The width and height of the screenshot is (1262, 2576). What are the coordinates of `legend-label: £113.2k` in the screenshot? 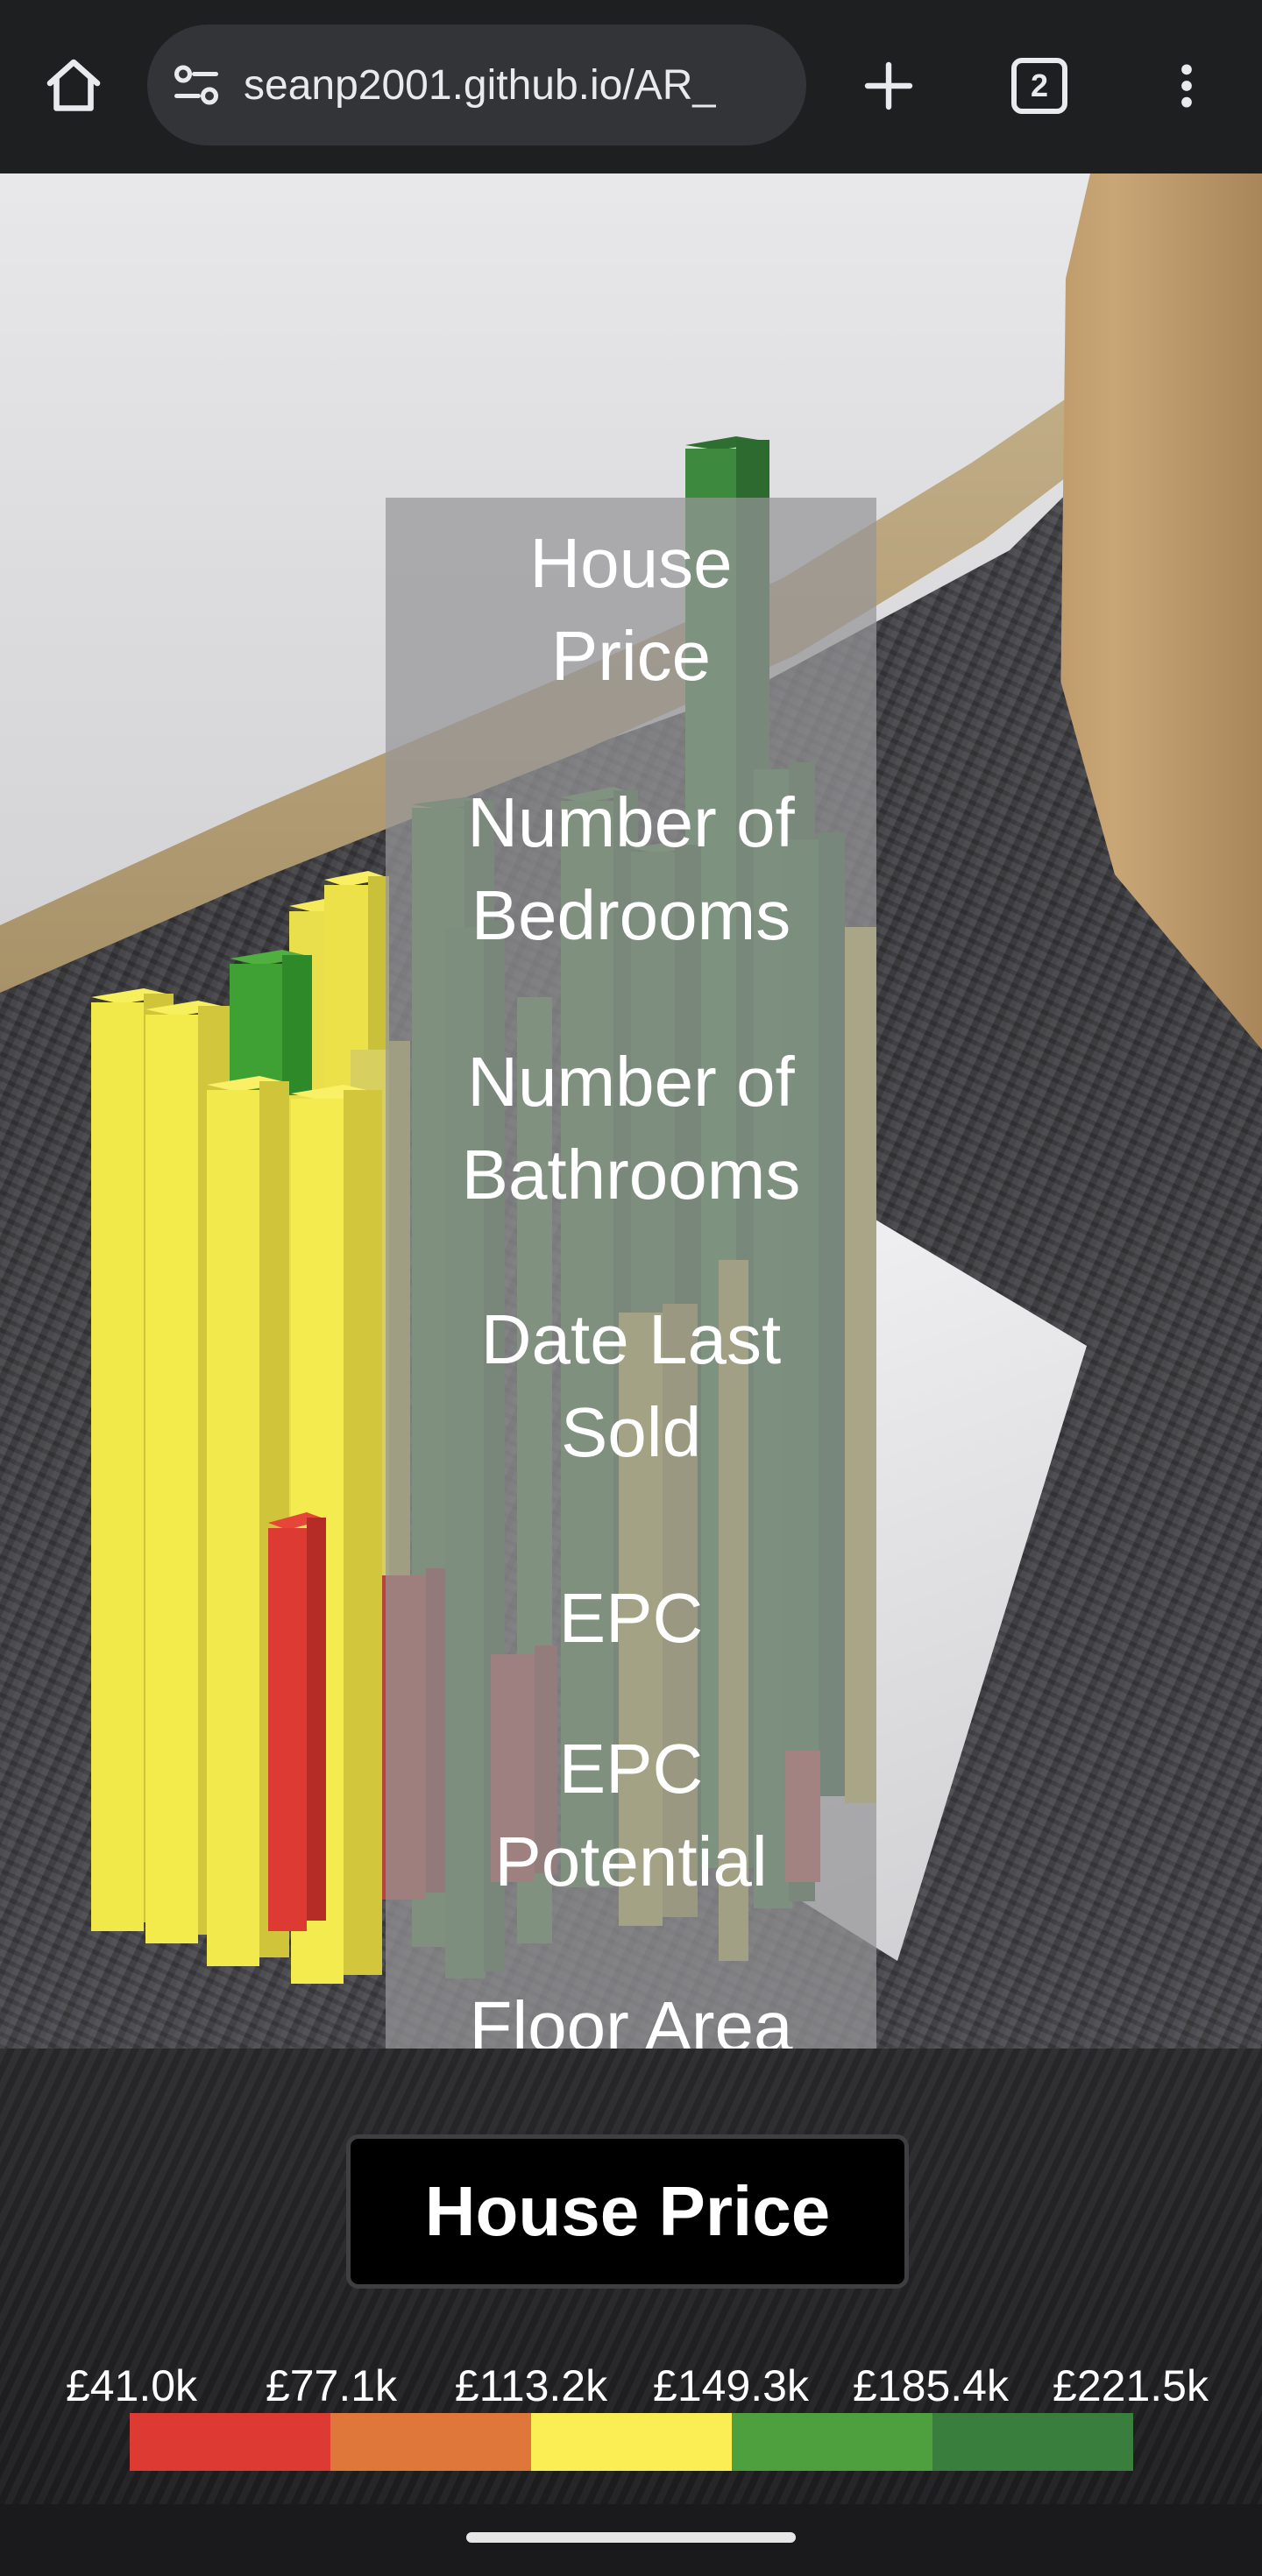 It's located at (531, 2385).